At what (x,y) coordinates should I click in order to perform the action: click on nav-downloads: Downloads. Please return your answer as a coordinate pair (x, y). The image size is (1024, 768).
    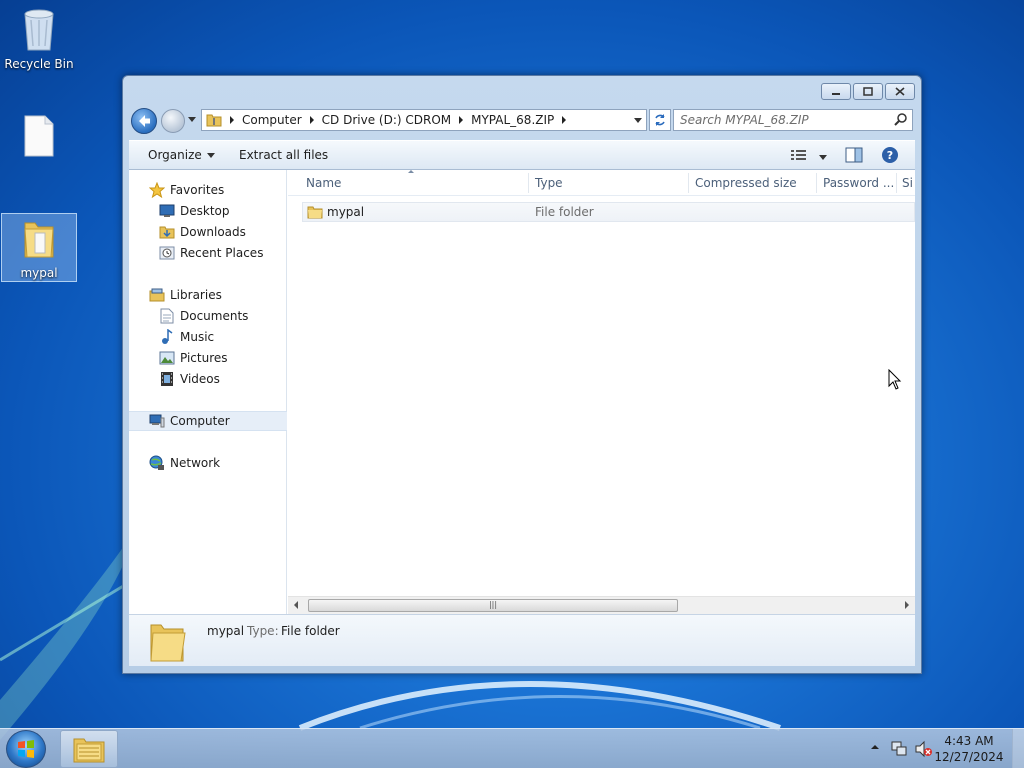
    Looking at the image, I should click on (208, 232).